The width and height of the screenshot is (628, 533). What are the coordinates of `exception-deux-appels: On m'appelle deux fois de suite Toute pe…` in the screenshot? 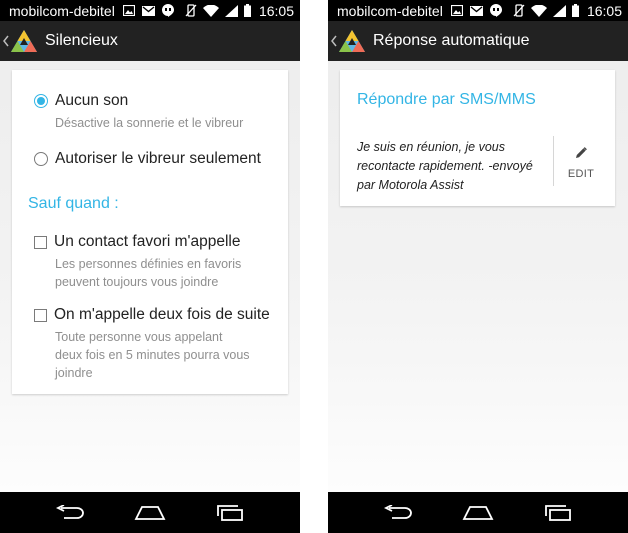 It's located at (157, 344).